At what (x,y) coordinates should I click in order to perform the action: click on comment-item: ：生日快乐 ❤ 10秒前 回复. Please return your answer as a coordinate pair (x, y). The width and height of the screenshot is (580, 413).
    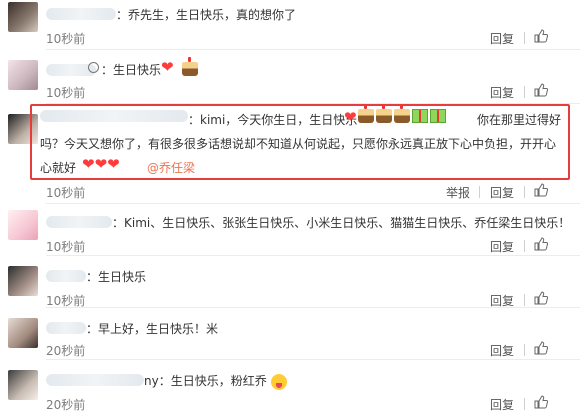
    Looking at the image, I should click on (290, 77).